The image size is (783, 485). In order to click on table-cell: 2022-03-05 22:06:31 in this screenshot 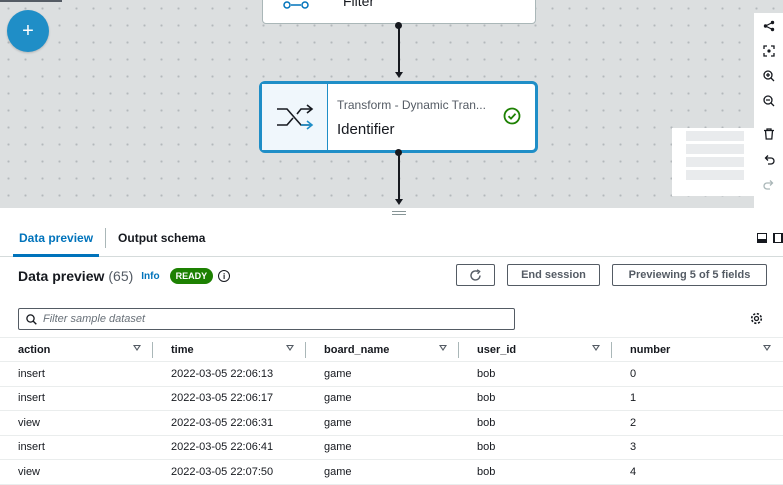, I will do `click(229, 423)`.